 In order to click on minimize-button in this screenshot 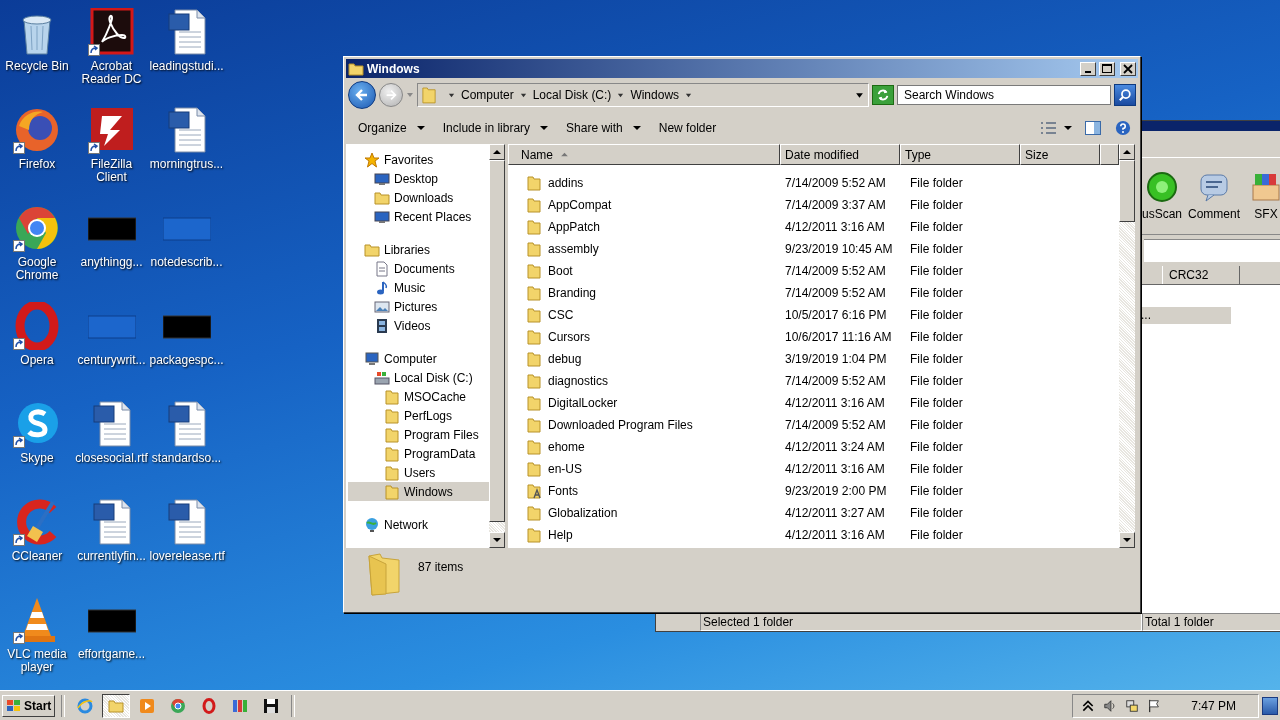, I will do `click(1088, 68)`.